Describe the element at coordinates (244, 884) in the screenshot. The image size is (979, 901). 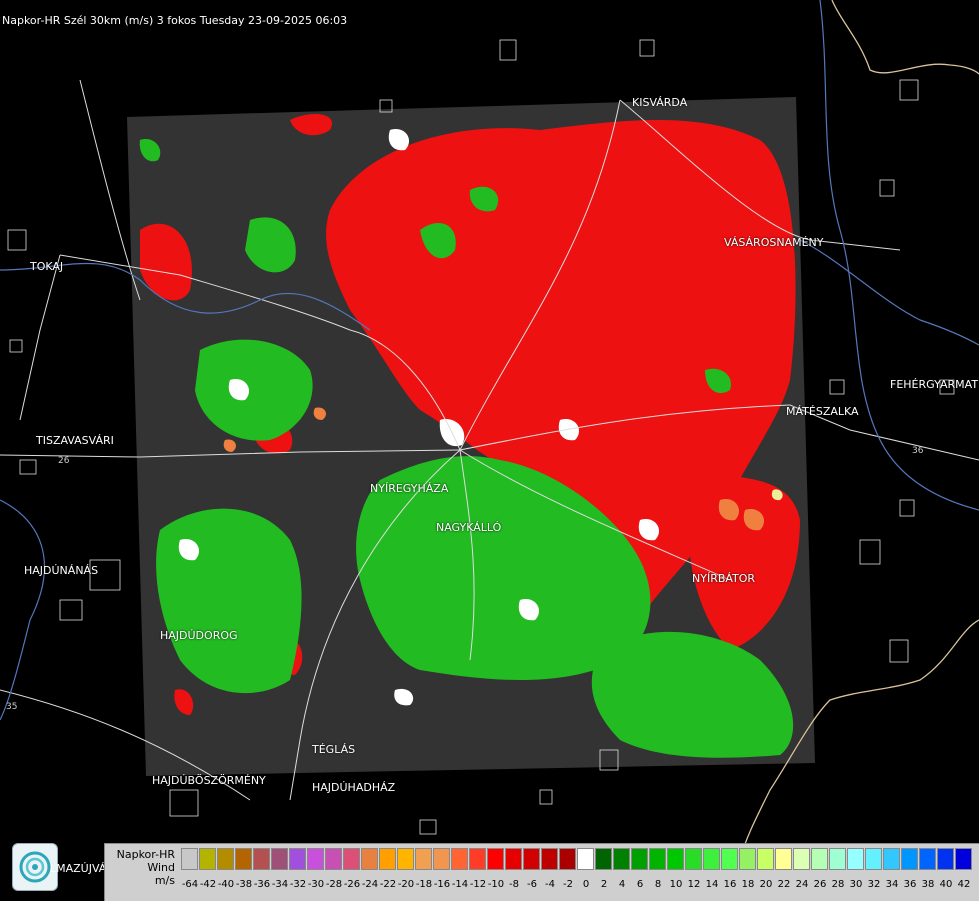
I see `legend-tick-label: -38` at that location.